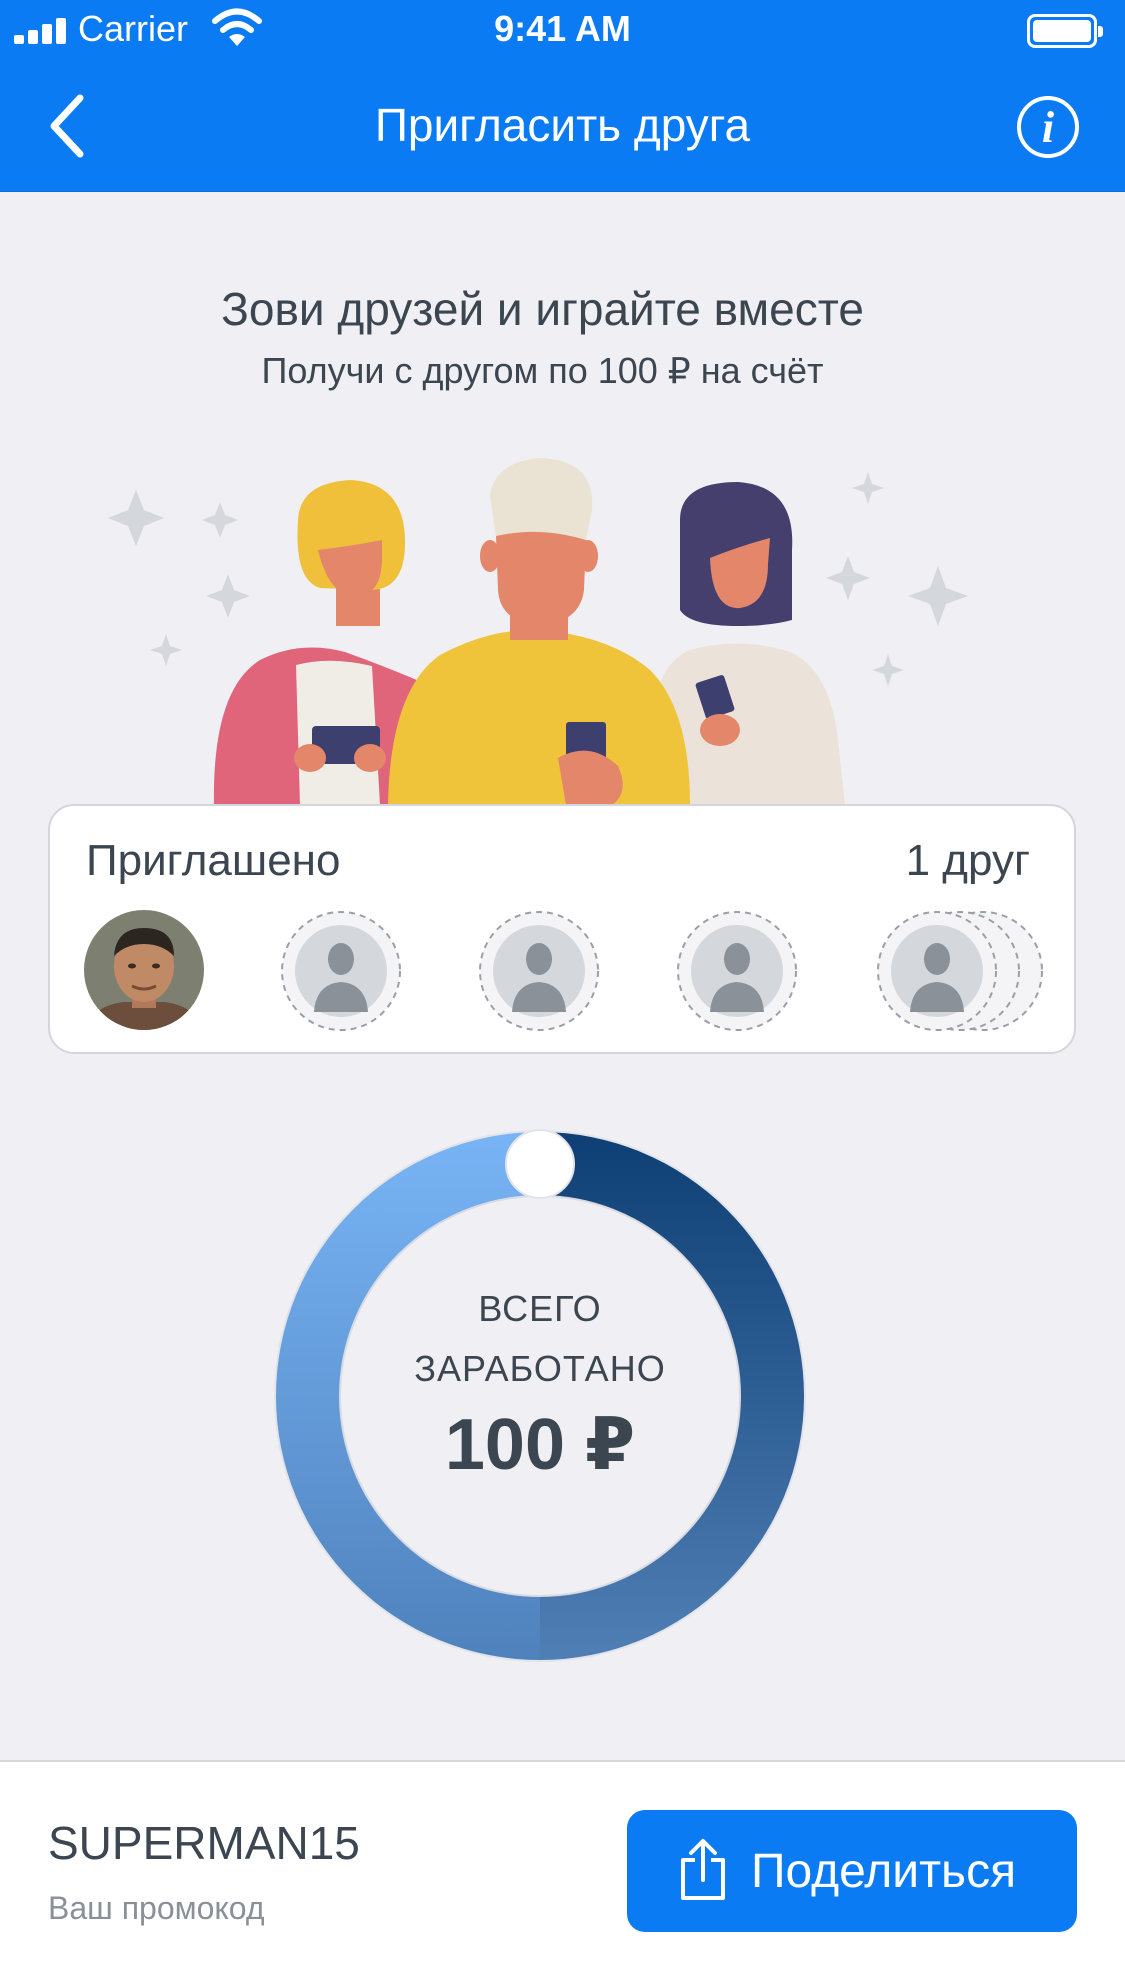 Image resolution: width=1125 pixels, height=1980 pixels. Describe the element at coordinates (1065, 31) in the screenshot. I see `battery-icon` at that location.